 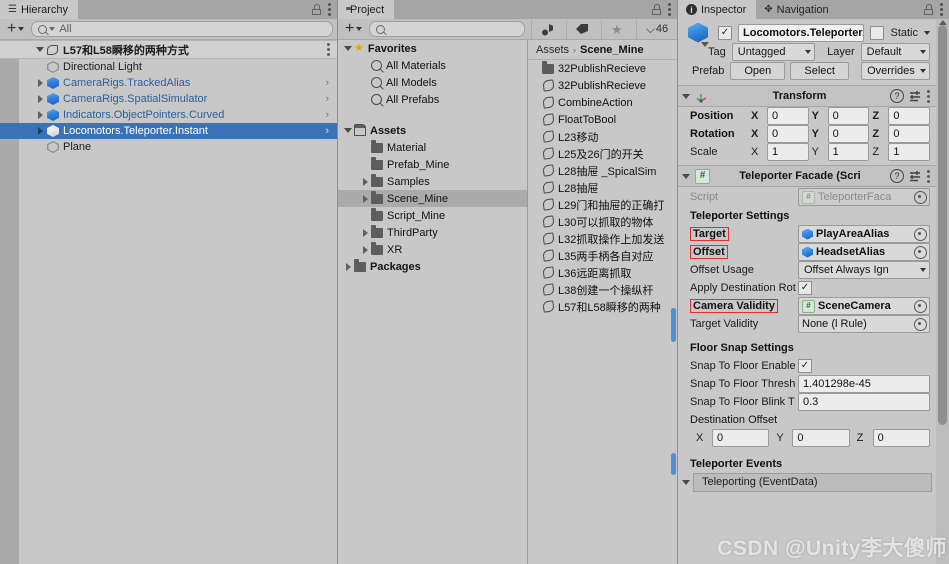 I want to click on project-tree-row: XR, so click(x=432, y=249).